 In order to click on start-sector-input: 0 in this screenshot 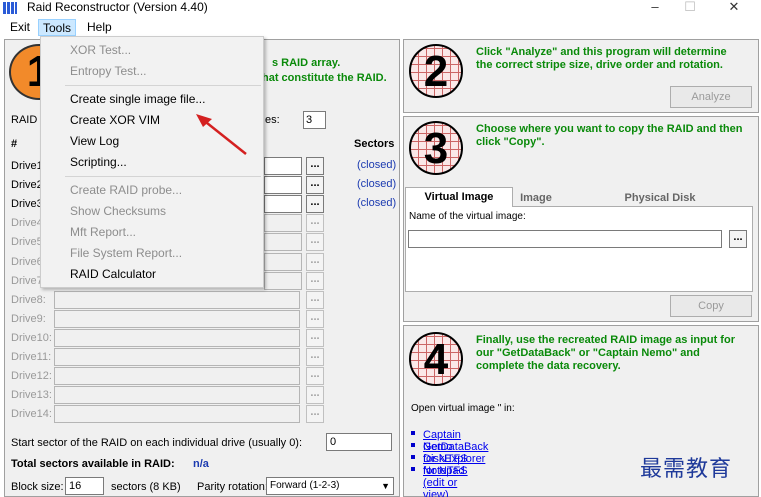, I will do `click(359, 442)`.